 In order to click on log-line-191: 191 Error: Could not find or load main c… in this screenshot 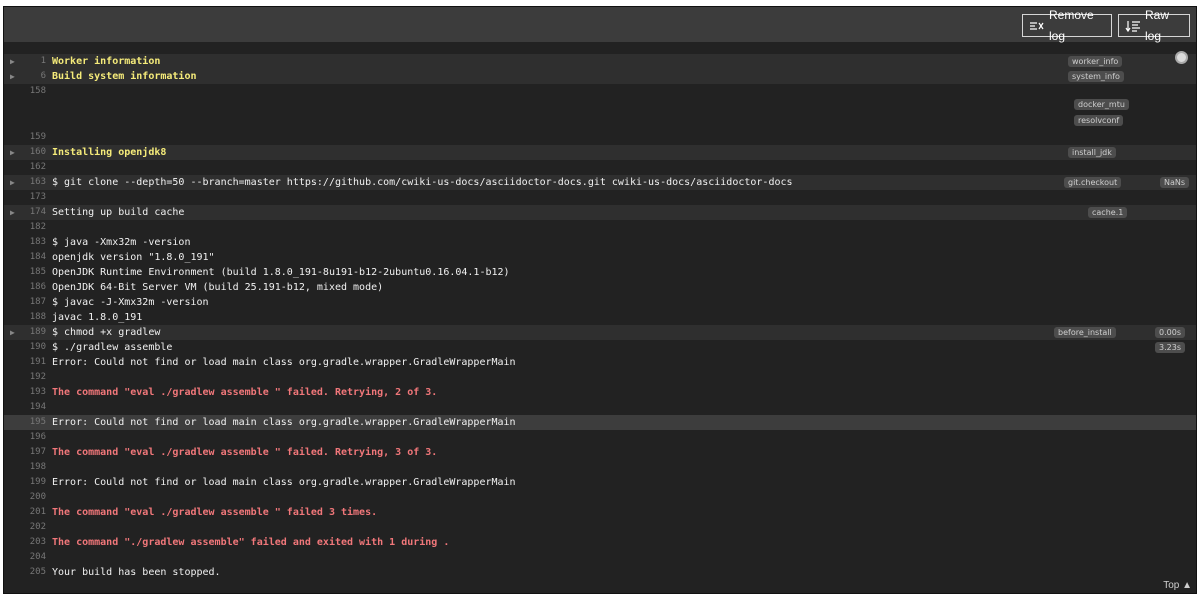, I will do `click(600, 362)`.